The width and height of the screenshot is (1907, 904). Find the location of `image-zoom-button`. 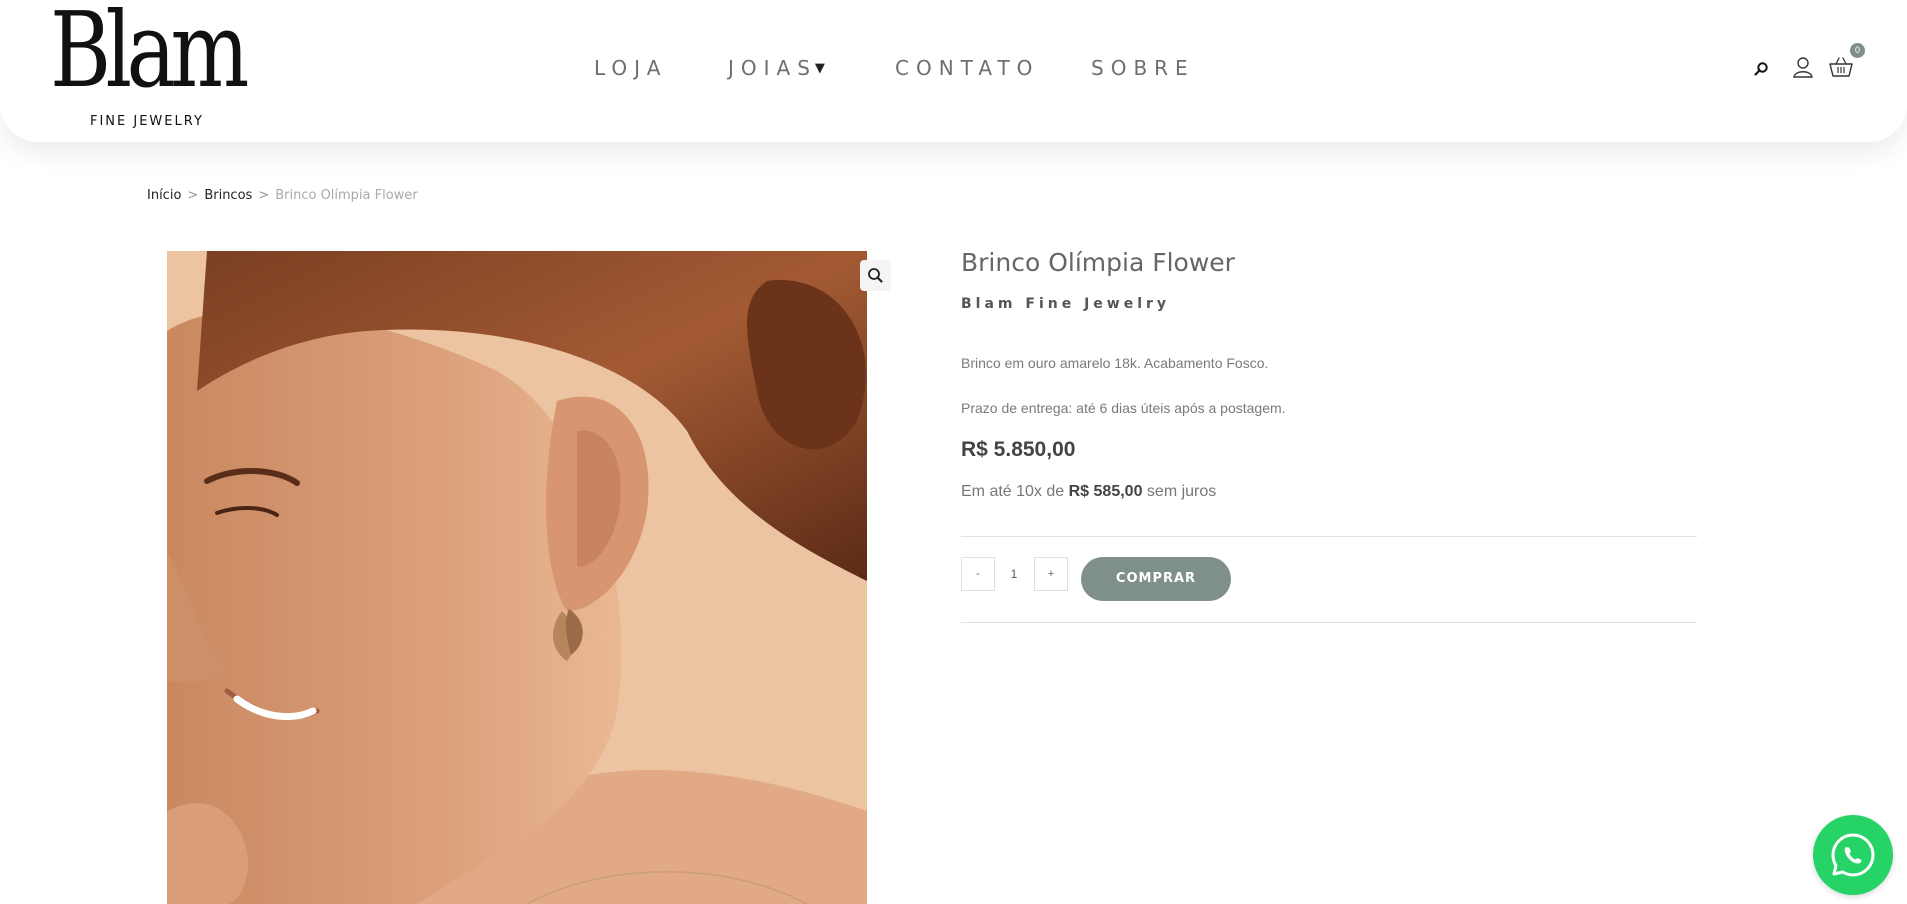

image-zoom-button is located at coordinates (875, 275).